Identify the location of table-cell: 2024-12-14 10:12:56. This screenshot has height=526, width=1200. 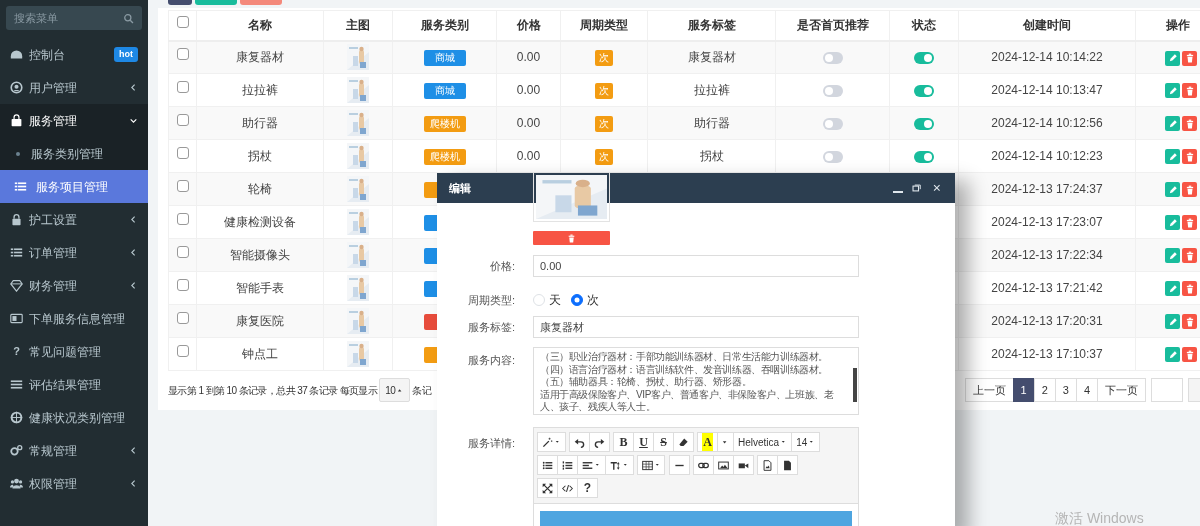
(1047, 123).